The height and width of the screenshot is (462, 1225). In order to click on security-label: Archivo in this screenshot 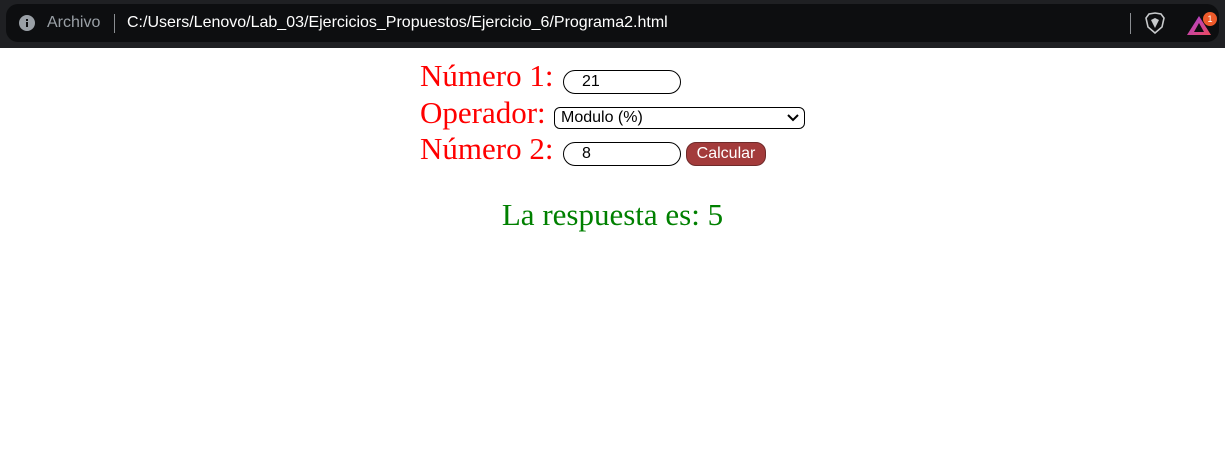, I will do `click(73, 23)`.